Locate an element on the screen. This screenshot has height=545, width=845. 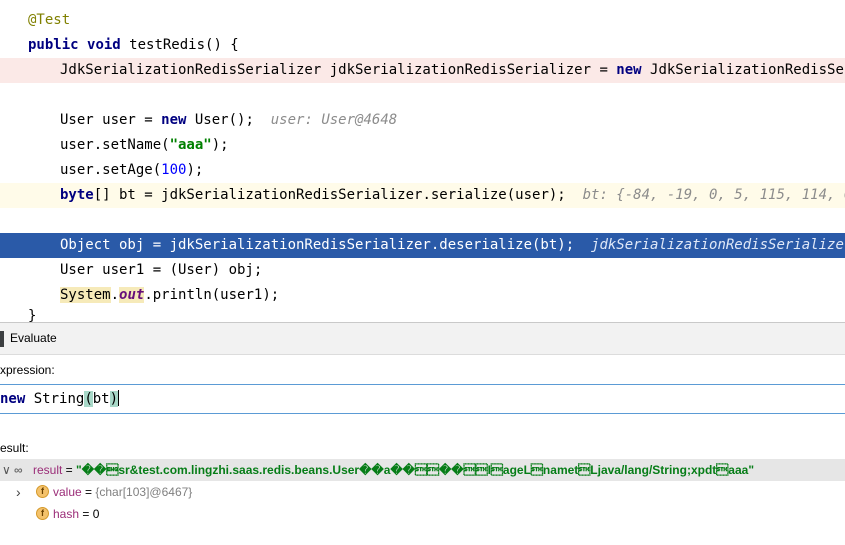
tree-row-hash: f hash = 0 is located at coordinates (422, 514).